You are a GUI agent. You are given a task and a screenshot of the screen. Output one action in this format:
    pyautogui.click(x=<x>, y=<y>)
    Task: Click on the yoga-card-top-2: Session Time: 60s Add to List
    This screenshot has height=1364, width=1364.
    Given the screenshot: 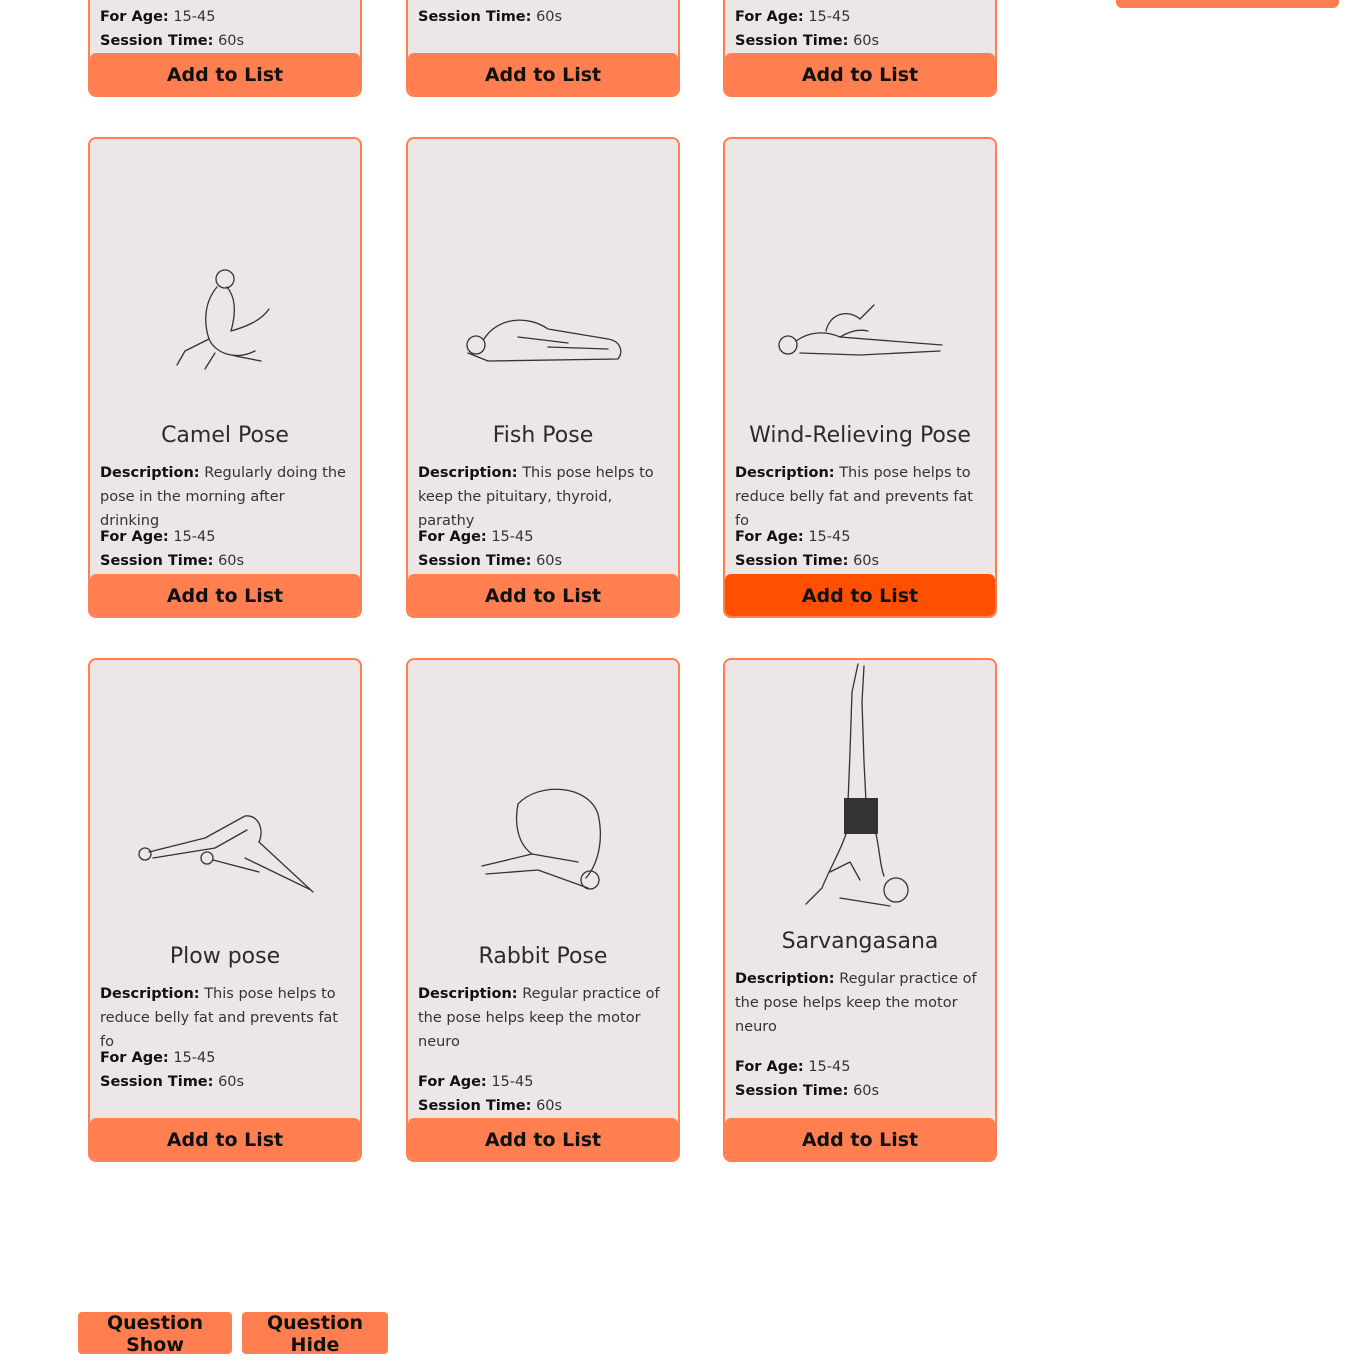 What is the action you would take?
    pyautogui.click(x=543, y=48)
    